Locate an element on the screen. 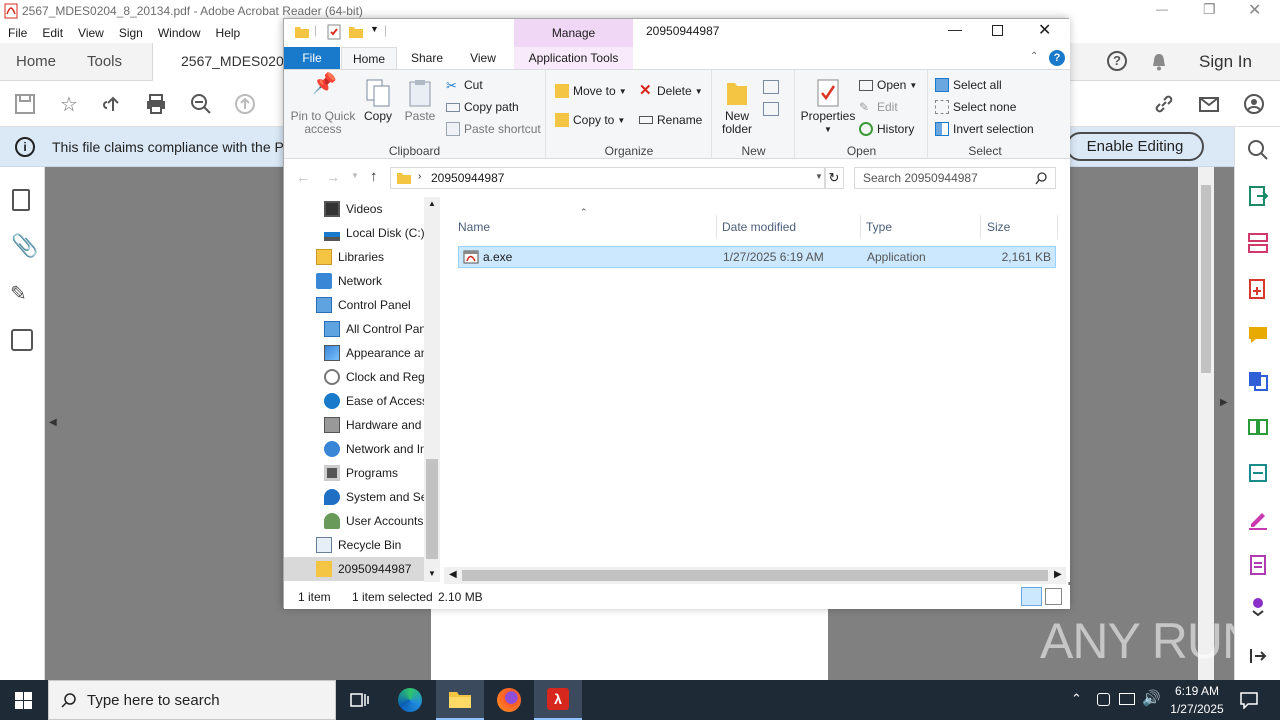  qa-dropdown-icon: ▼ is located at coordinates (374, 29).